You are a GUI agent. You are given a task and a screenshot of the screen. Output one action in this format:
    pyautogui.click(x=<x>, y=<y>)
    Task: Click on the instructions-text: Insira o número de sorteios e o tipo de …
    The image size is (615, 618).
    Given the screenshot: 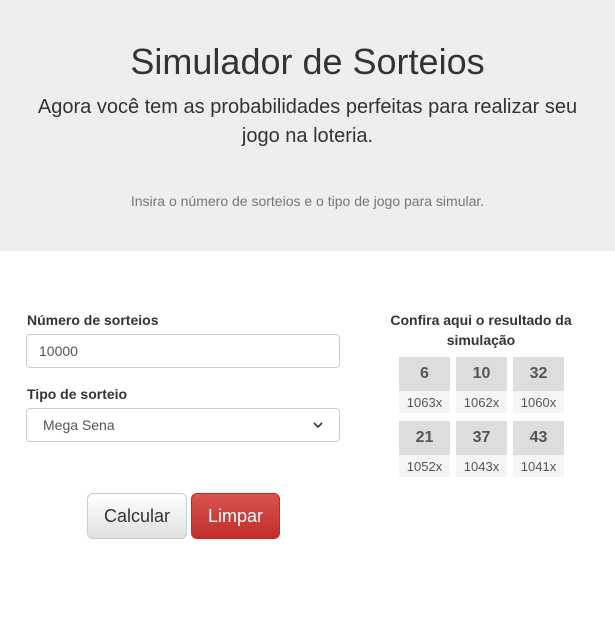 What is the action you would take?
    pyautogui.click(x=307, y=201)
    